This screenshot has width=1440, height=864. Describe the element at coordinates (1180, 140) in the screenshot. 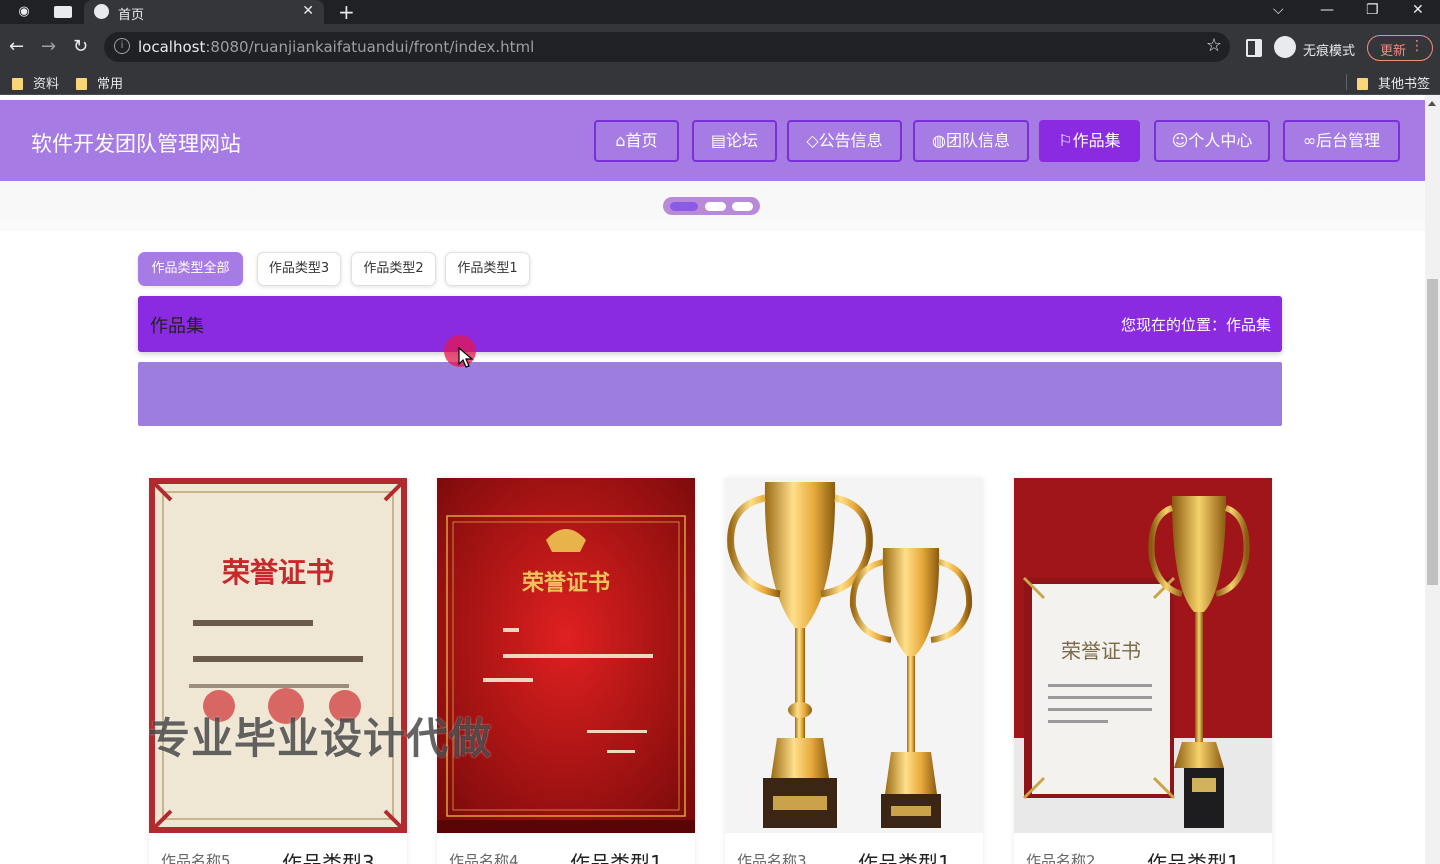

I see `user-icon: ☺` at that location.